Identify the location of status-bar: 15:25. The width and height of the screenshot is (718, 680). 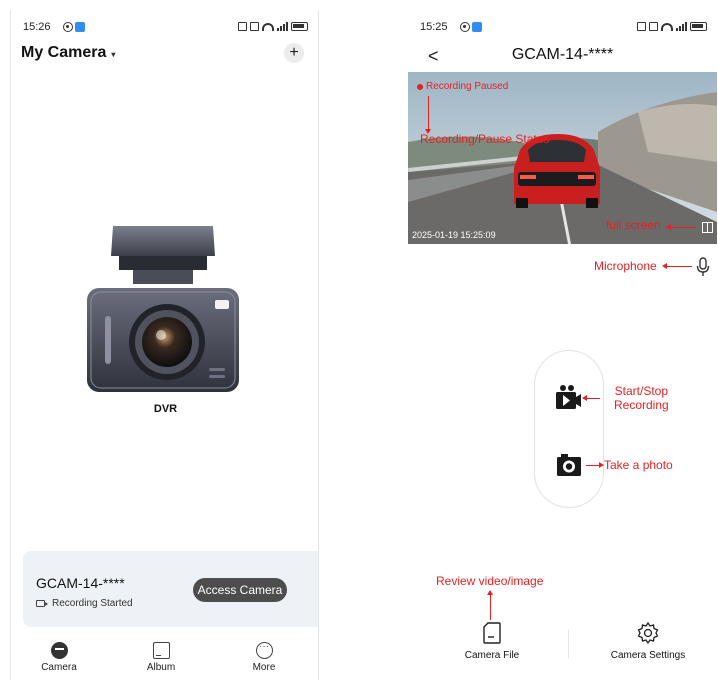
(563, 28).